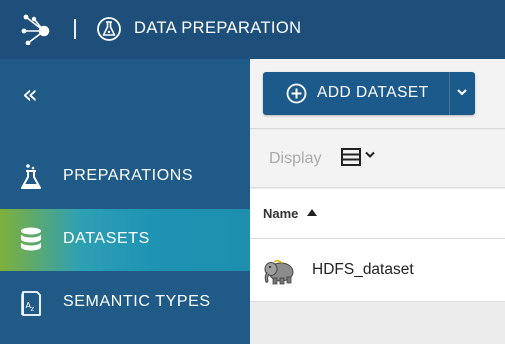 This screenshot has height=344, width=505. What do you see at coordinates (30, 95) in the screenshot?
I see `double-chevron-left-icon: «` at bounding box center [30, 95].